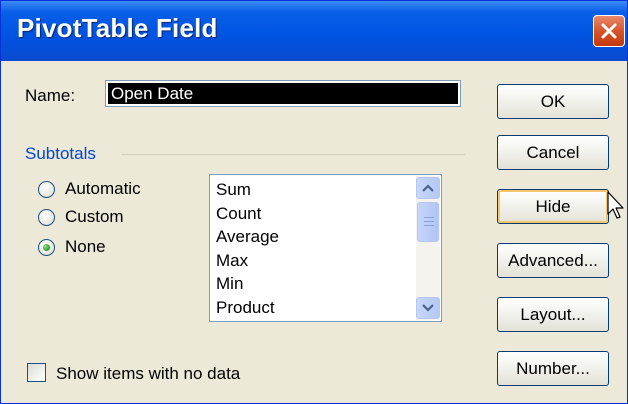 The height and width of the screenshot is (404, 628). Describe the element at coordinates (293, 154) in the screenshot. I see `subtotals-divider` at that location.